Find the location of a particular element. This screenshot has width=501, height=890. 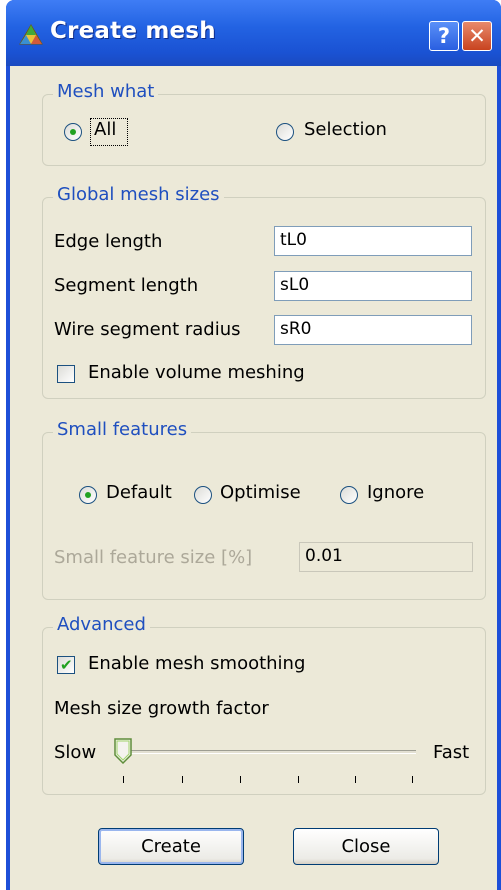

help-icon: ? is located at coordinates (444, 36).